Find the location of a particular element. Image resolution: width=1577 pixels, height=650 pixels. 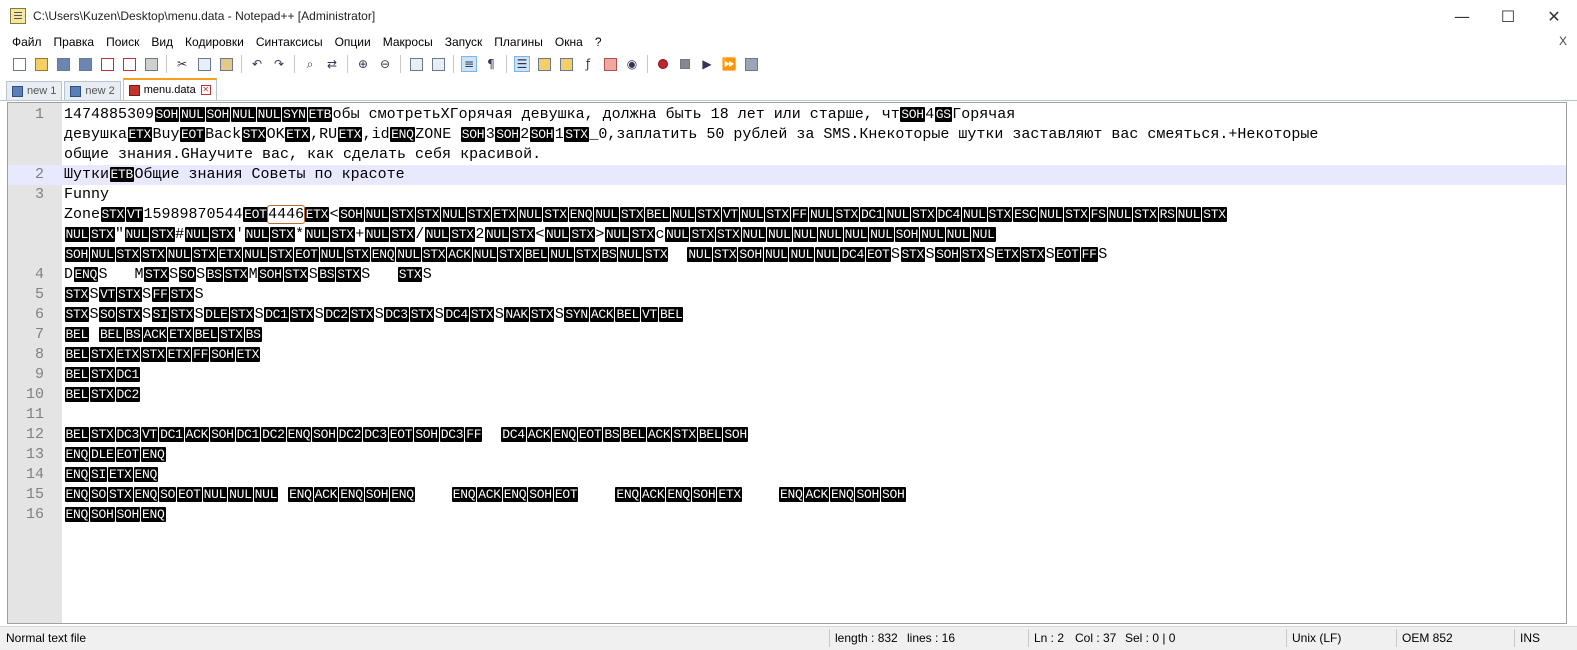

record-macro-icon is located at coordinates (663, 64).